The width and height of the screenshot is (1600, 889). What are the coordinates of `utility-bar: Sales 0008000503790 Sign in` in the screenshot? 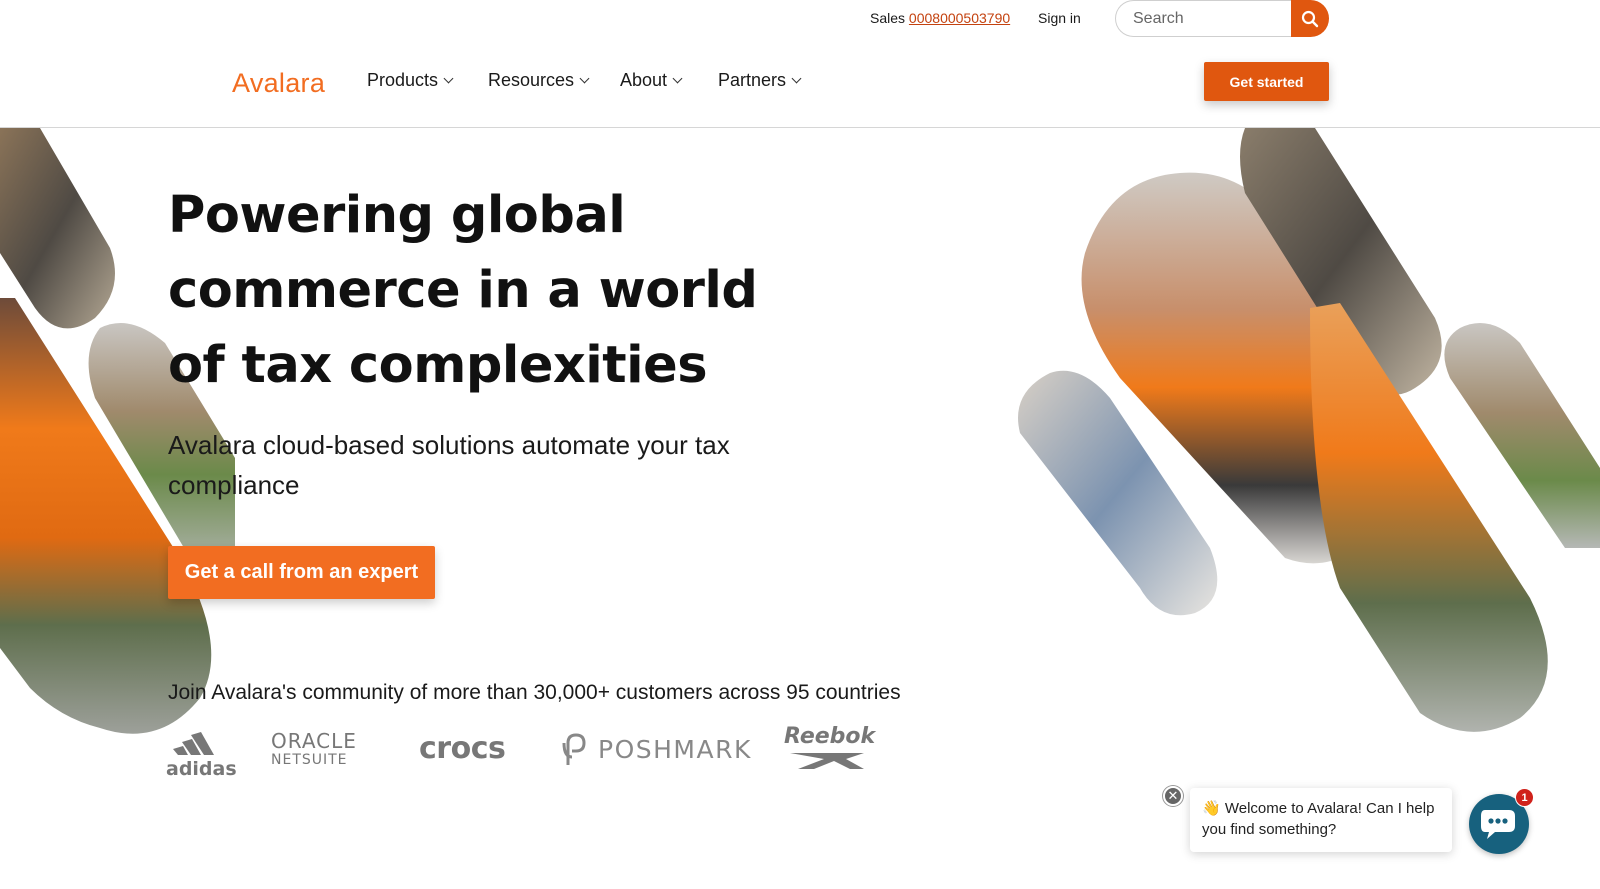 It's located at (800, 20).